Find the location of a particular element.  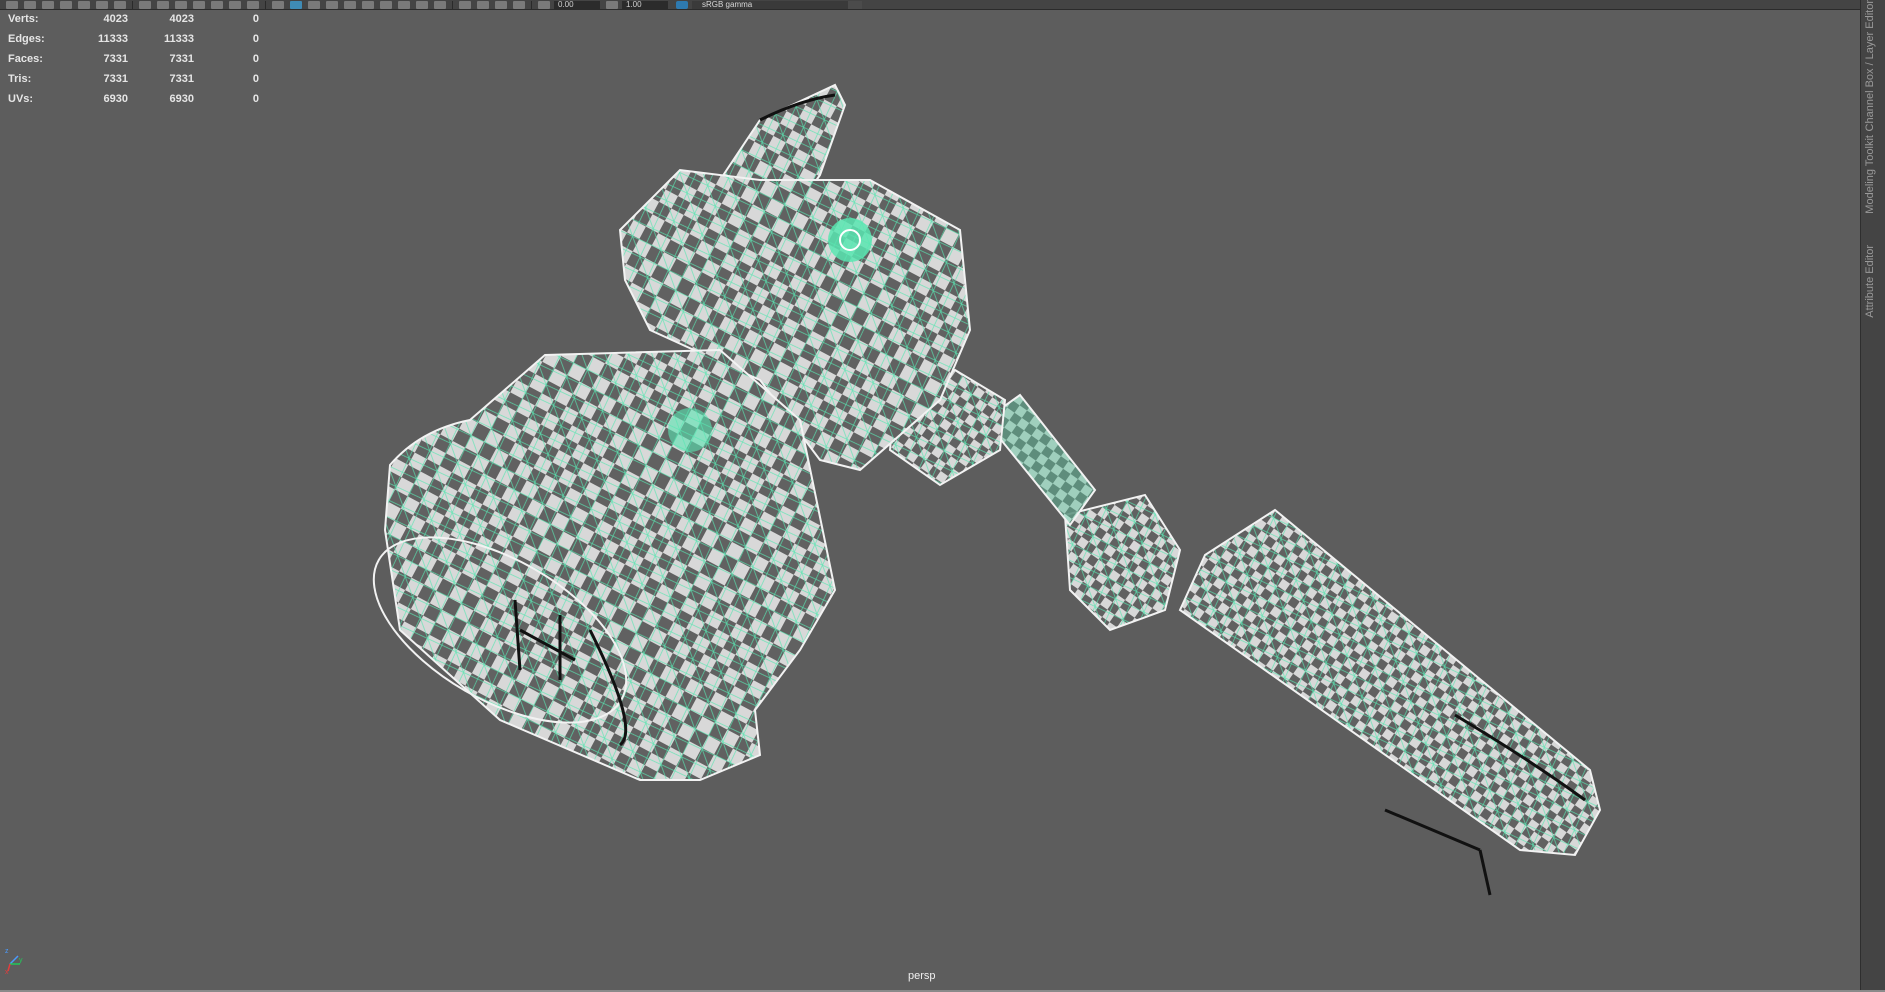

view-transform-value: sRGB gamma is located at coordinates (727, 4).